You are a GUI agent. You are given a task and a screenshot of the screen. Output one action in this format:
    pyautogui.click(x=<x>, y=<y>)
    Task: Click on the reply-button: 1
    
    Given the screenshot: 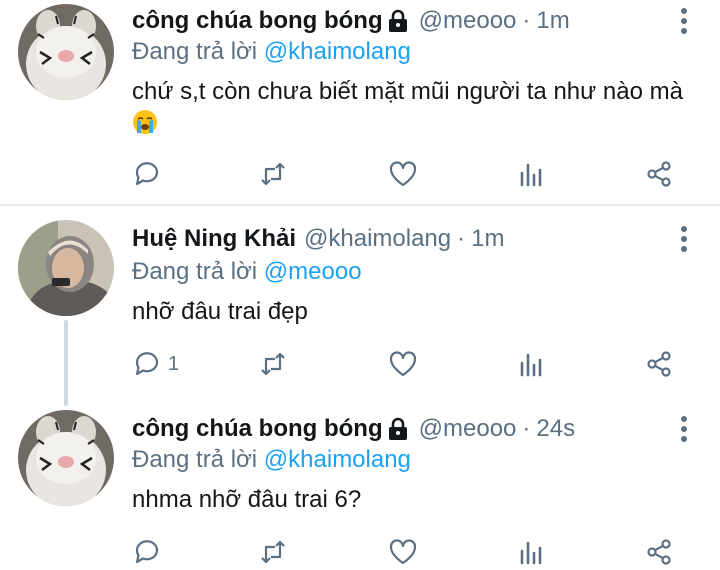 What is the action you would take?
    pyautogui.click(x=155, y=364)
    